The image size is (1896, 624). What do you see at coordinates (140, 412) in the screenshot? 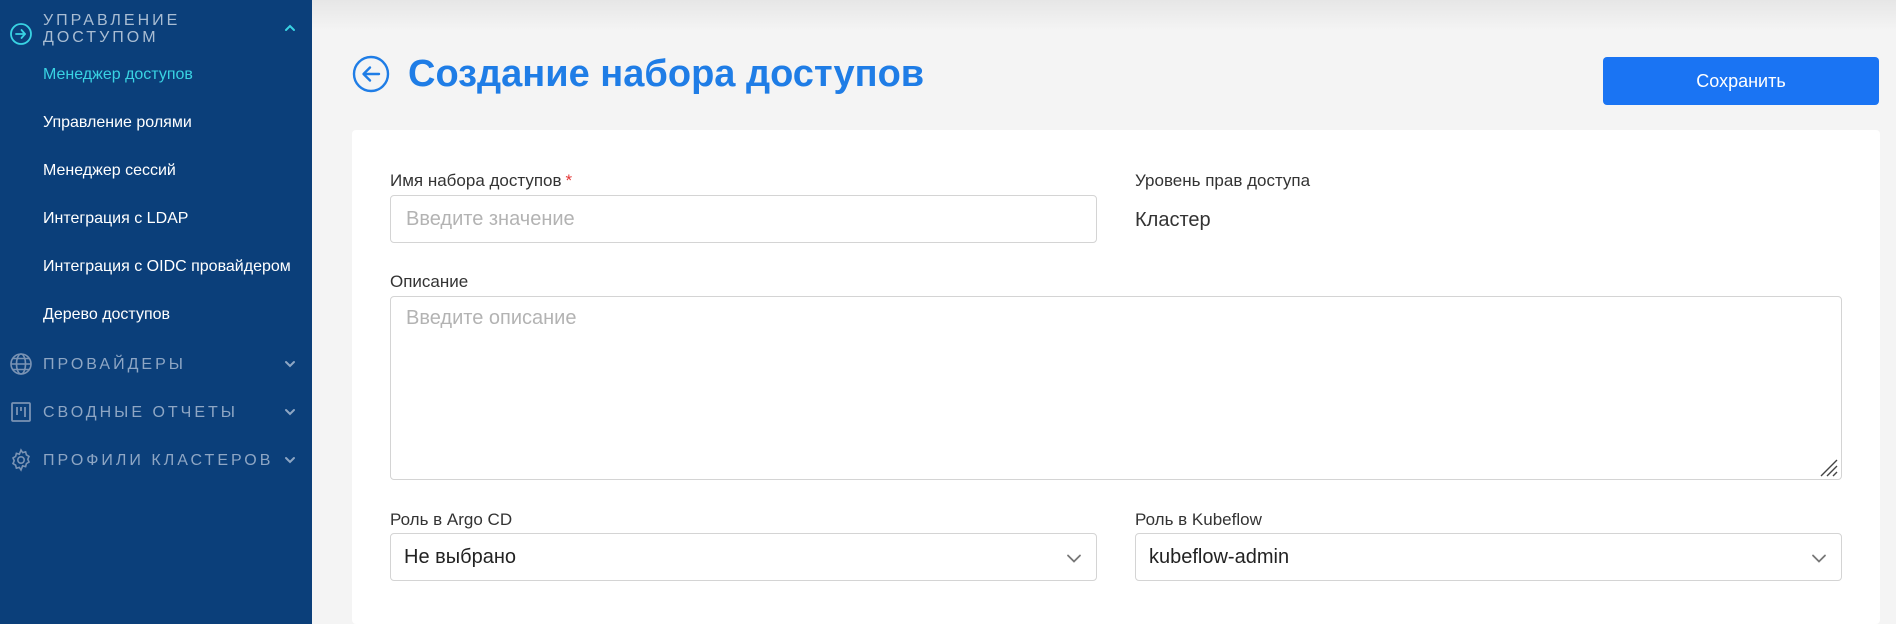
I see `sidebar-section-reports-label: СВОДНЫЕ ОТЧЕТЫ` at bounding box center [140, 412].